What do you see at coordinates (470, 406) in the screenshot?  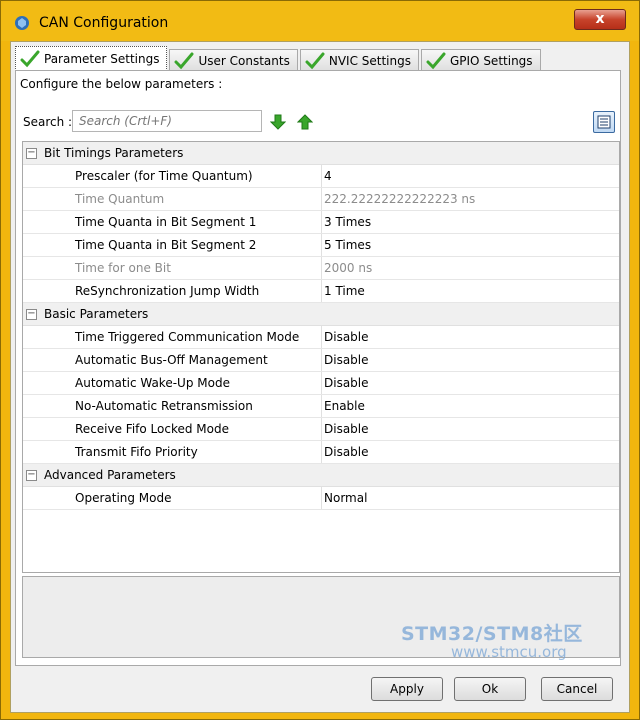 I see `property-value: Enable` at bounding box center [470, 406].